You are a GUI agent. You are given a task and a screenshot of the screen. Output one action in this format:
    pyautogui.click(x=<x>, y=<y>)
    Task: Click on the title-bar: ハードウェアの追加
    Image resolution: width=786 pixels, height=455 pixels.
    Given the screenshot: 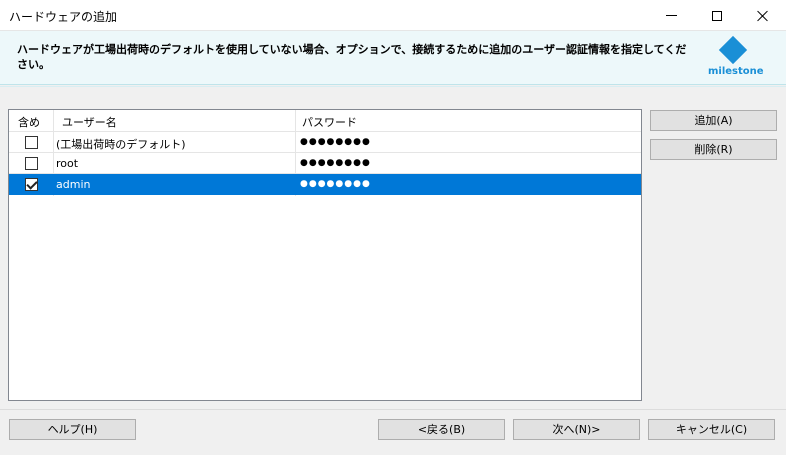 What is the action you would take?
    pyautogui.click(x=393, y=15)
    